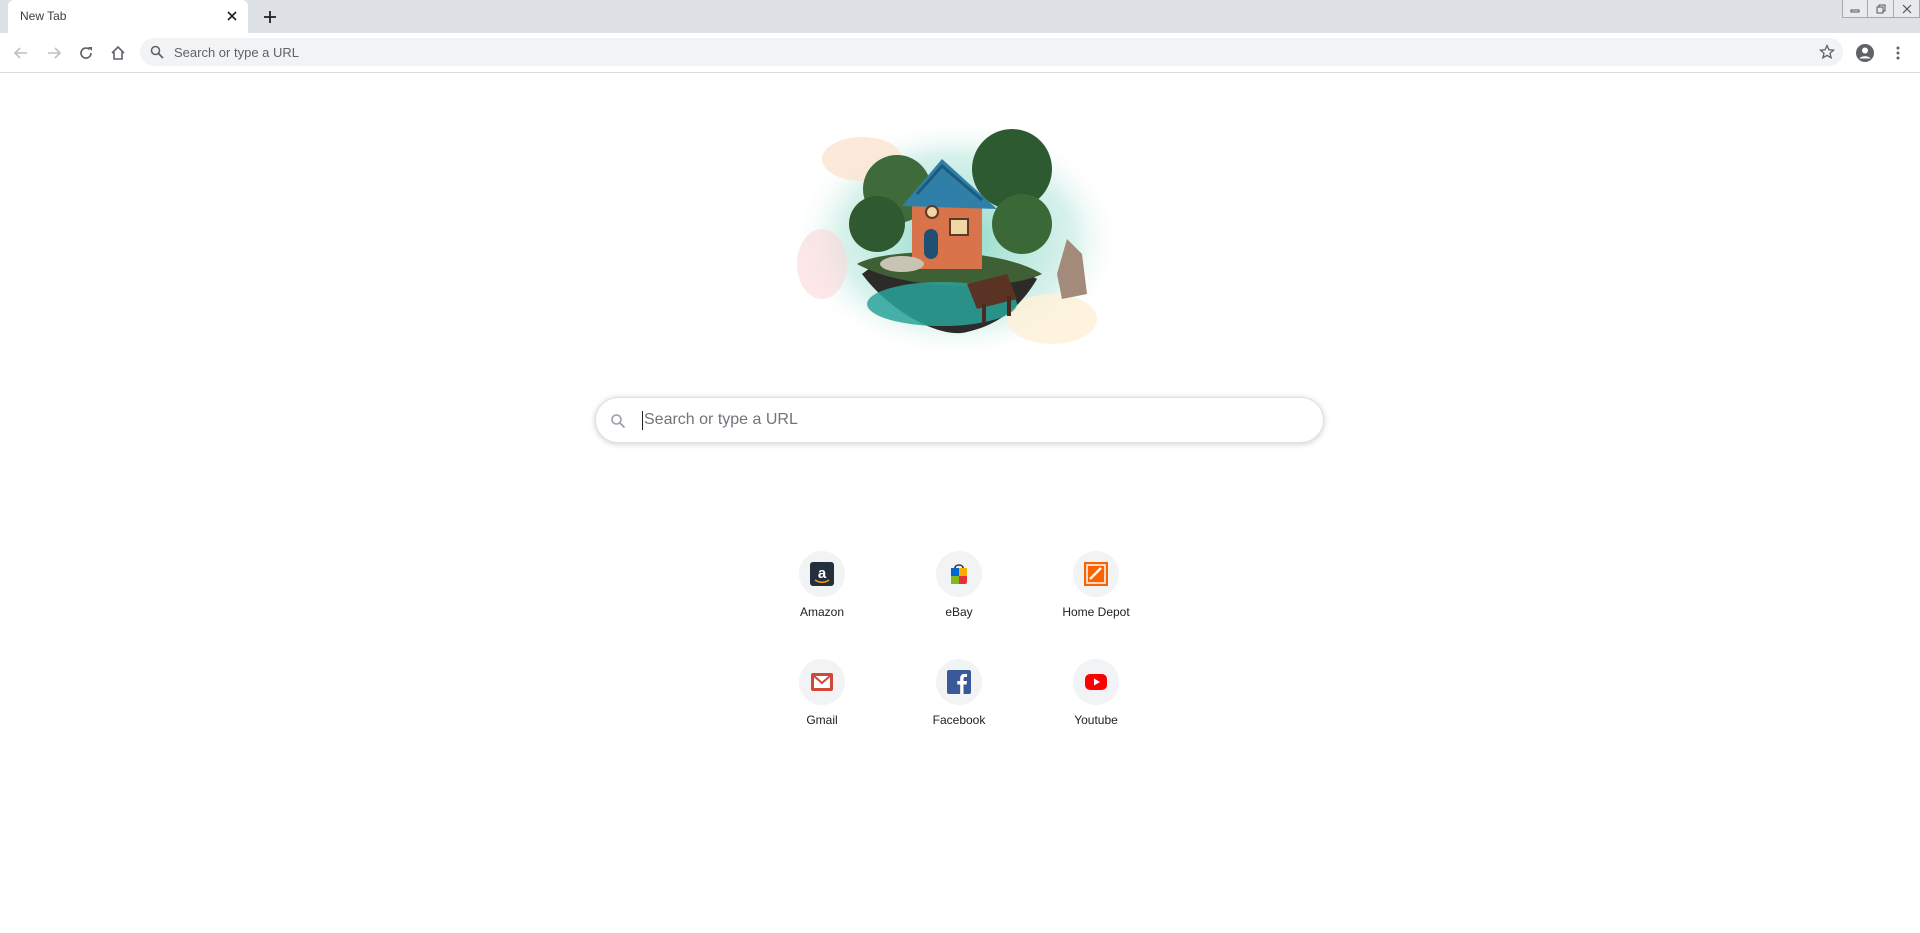 The height and width of the screenshot is (933, 1920). I want to click on shortcut-label: Amazon, so click(822, 612).